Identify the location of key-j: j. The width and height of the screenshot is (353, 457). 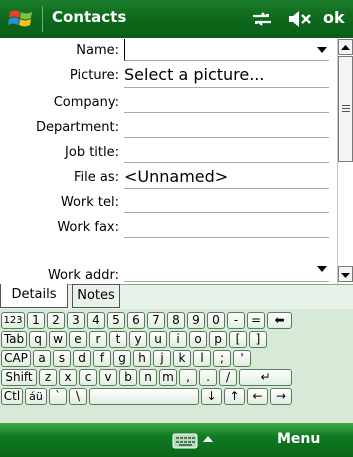
(162, 358).